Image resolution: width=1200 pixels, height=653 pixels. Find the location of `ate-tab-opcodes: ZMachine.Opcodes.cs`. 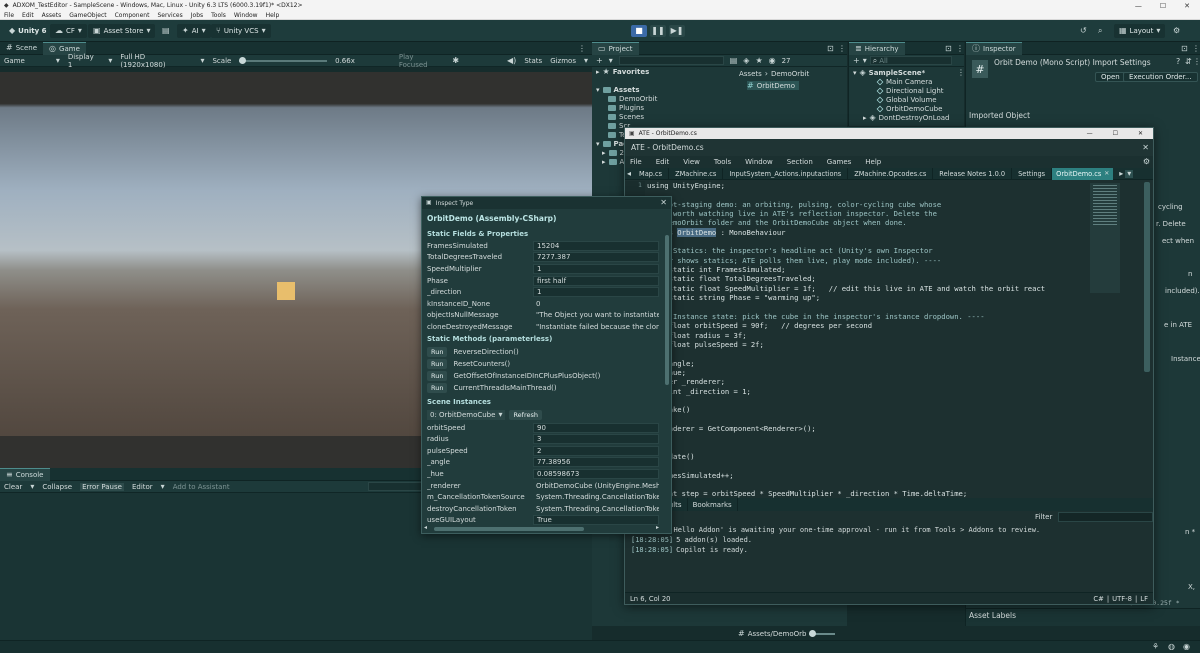

ate-tab-opcodes: ZMachine.Opcodes.cs is located at coordinates (891, 173).